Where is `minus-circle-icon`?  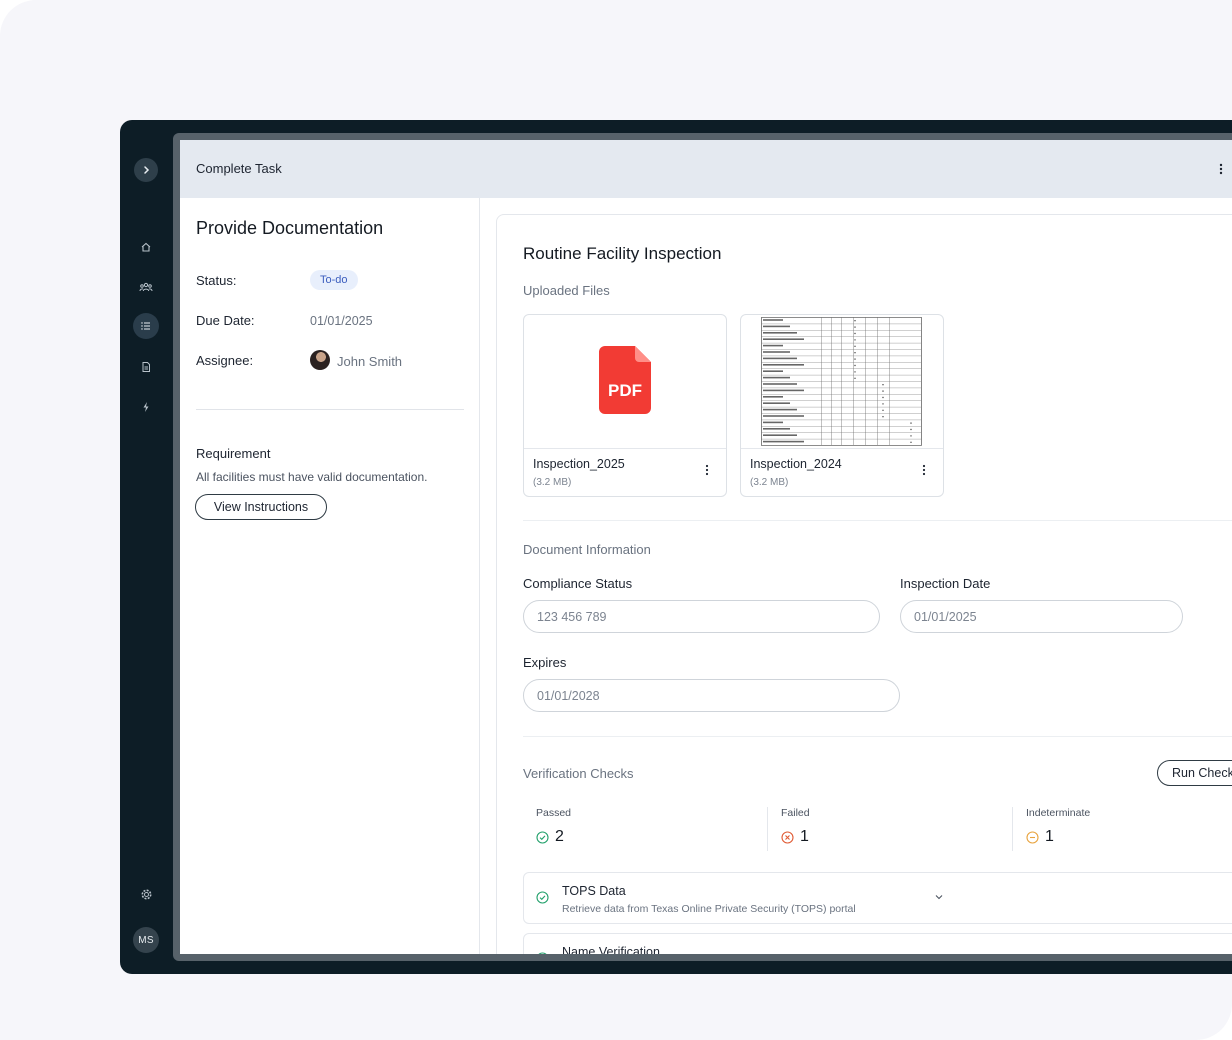
minus-circle-icon is located at coordinates (1032, 837).